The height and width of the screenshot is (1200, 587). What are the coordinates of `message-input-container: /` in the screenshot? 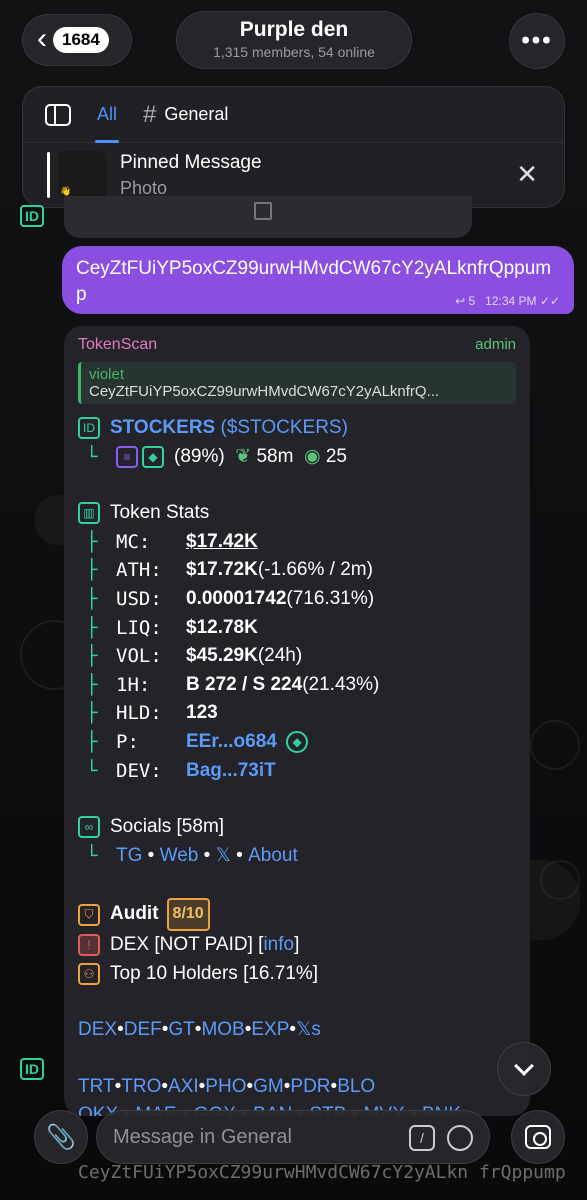 It's located at (293, 1137).